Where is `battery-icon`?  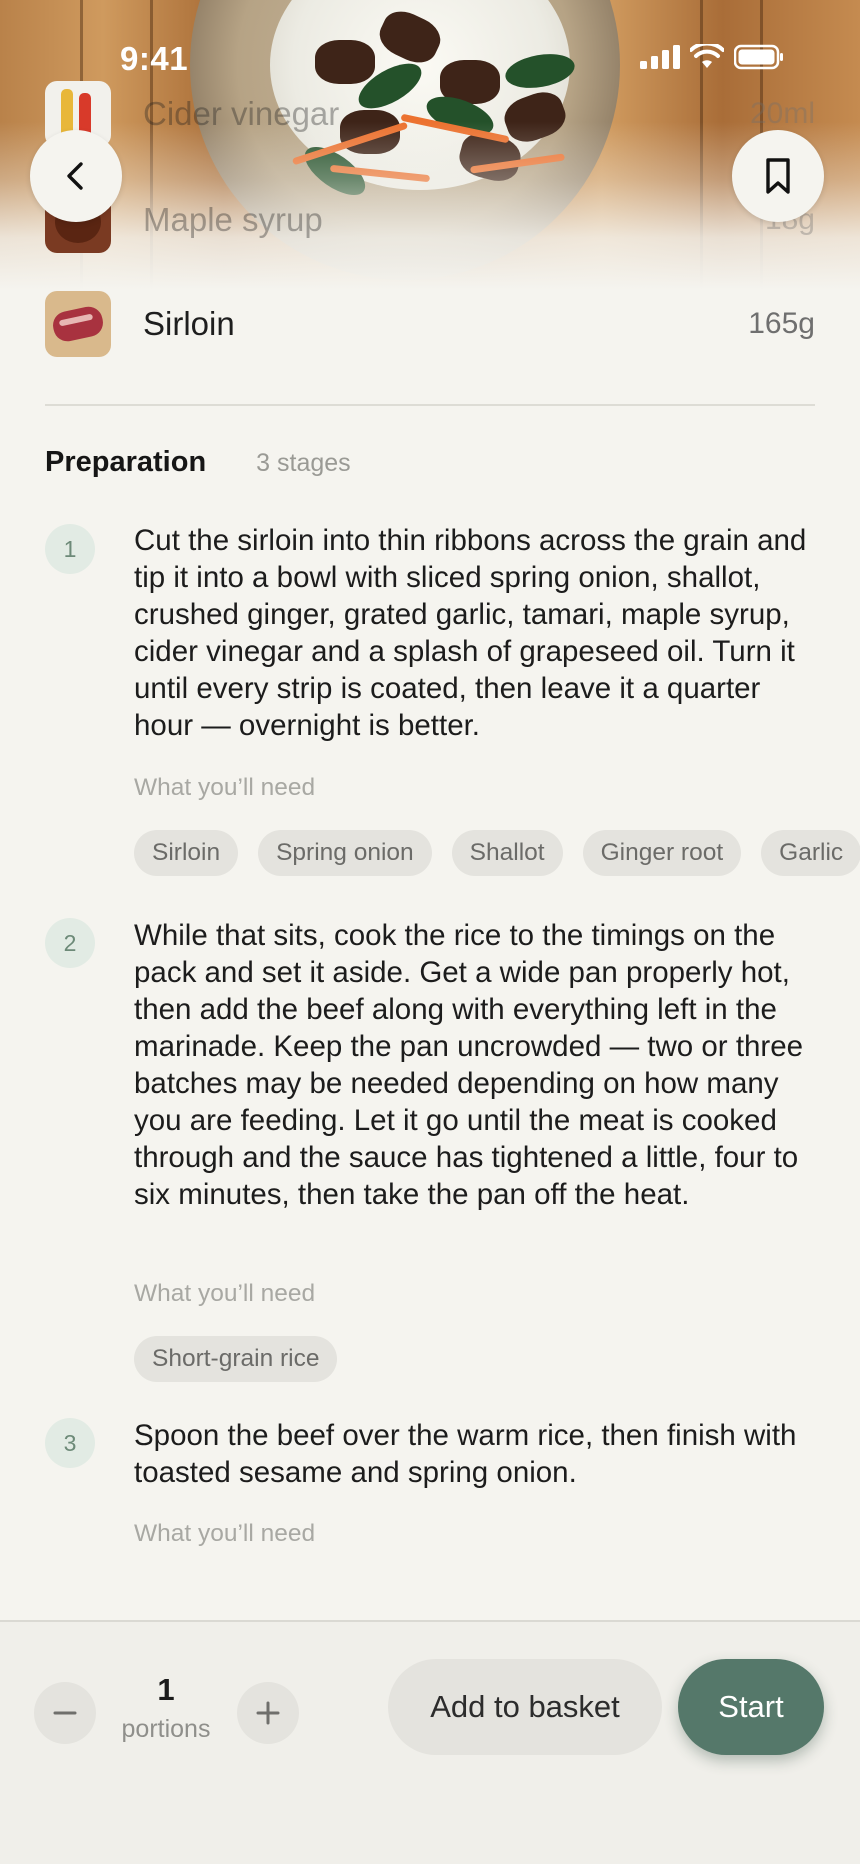
battery-icon is located at coordinates (758, 57).